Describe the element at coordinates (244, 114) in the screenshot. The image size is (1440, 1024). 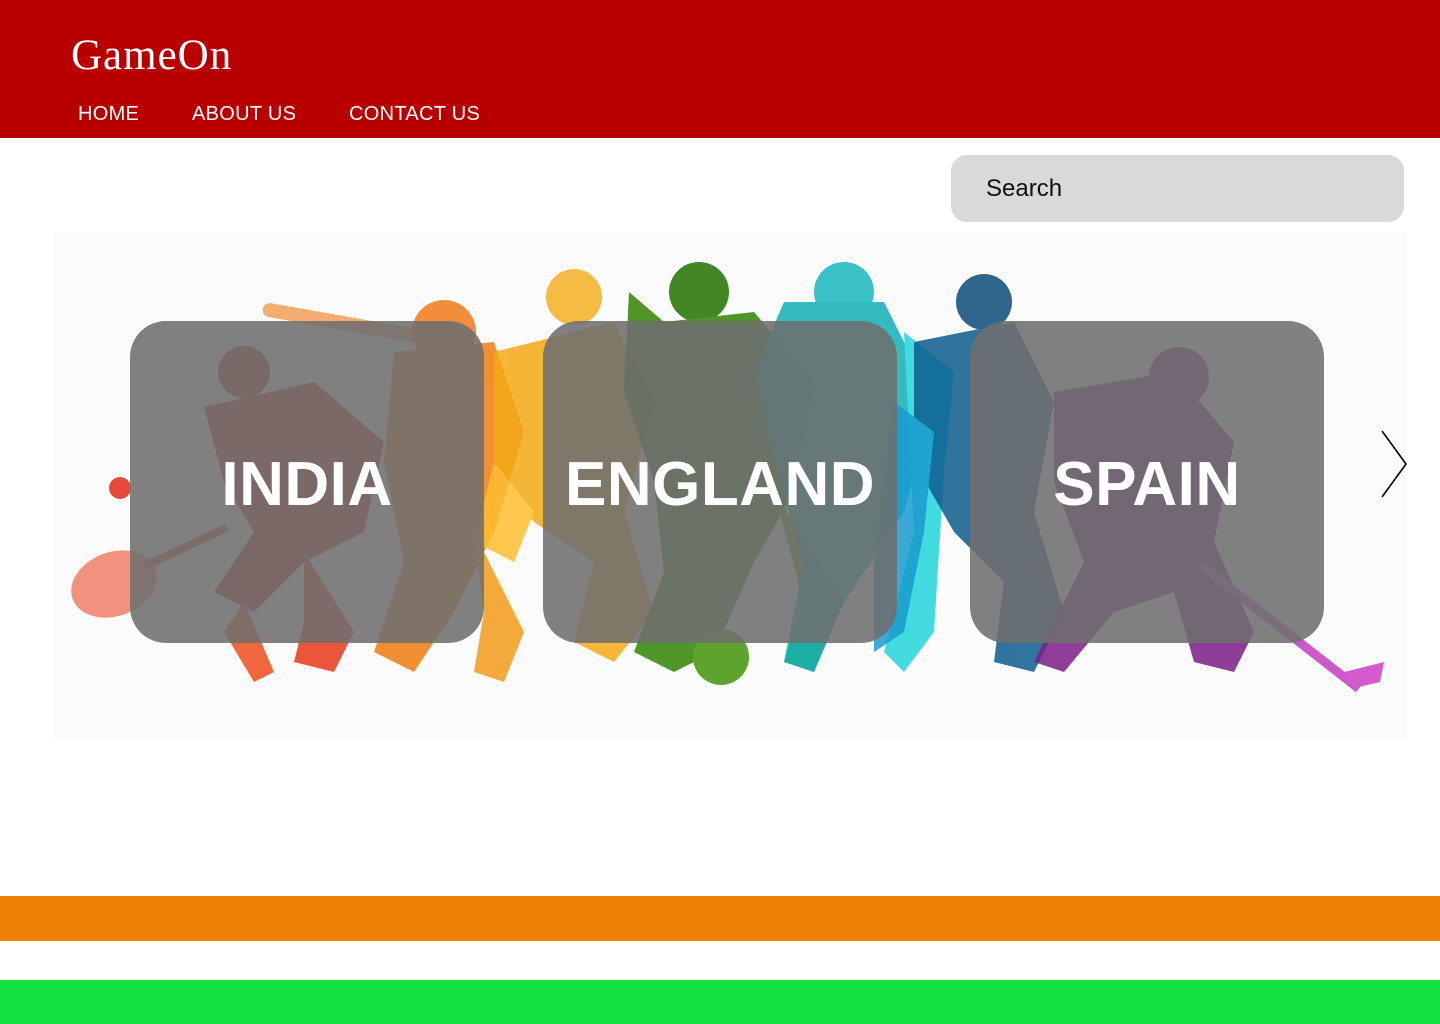
I see `nav-about-link: ABOUT US` at that location.